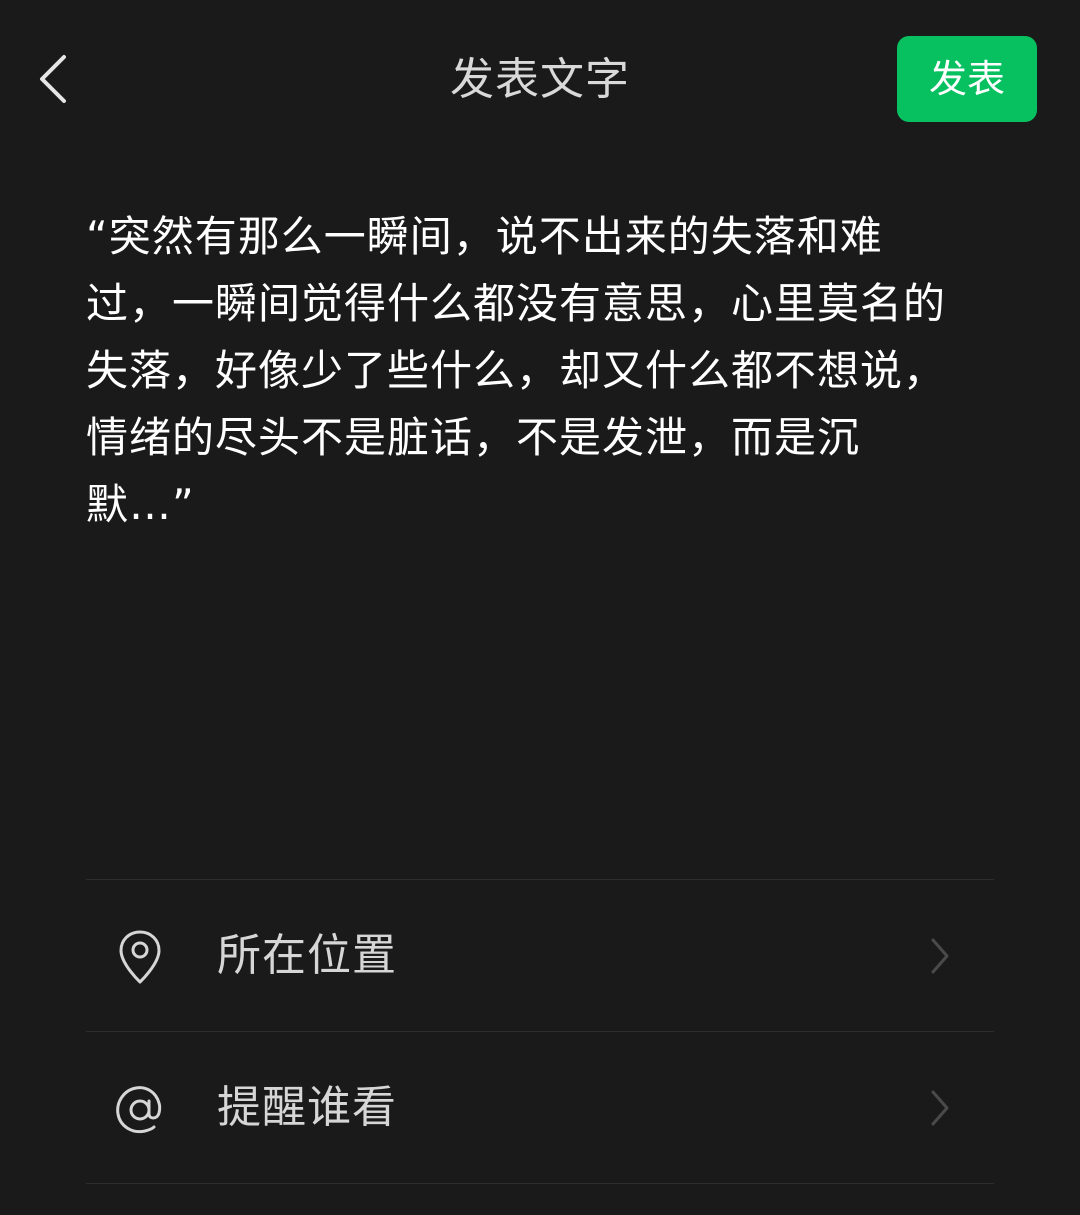 This screenshot has width=1080, height=1215. What do you see at coordinates (540, 80) in the screenshot?
I see `top-bar: 发表文字 发表` at bounding box center [540, 80].